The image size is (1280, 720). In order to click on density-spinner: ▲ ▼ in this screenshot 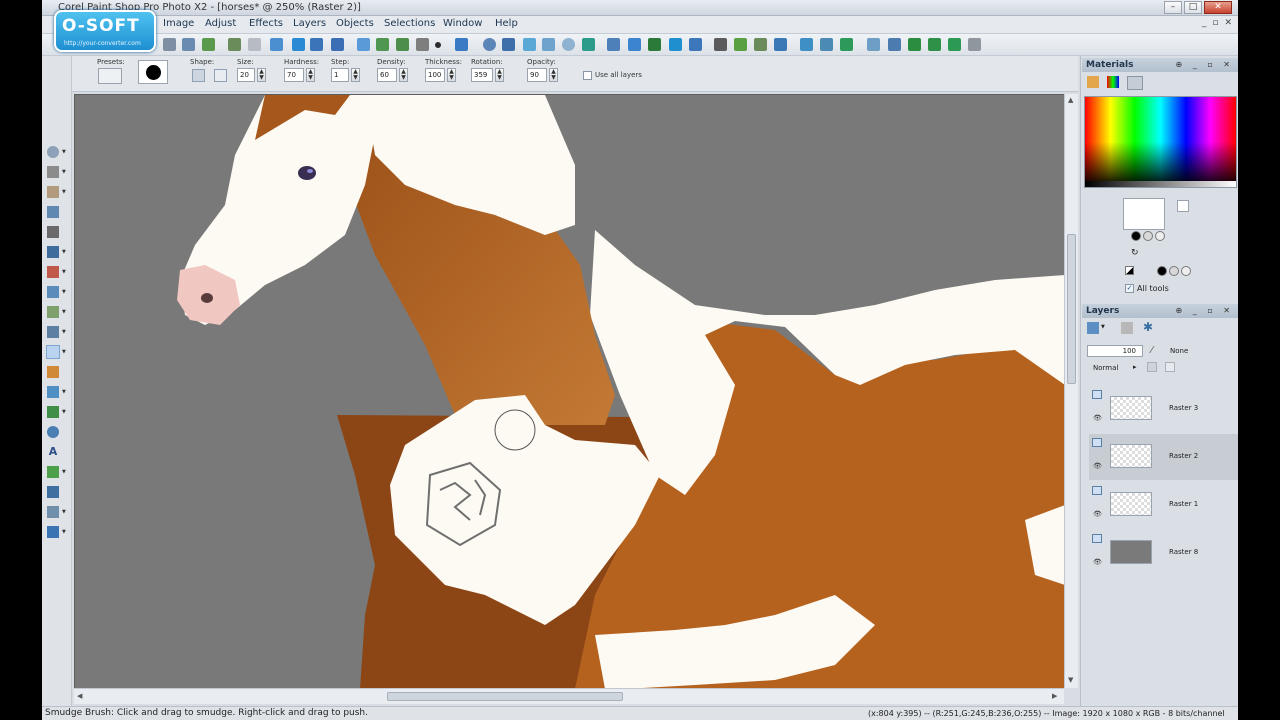, I will do `click(403, 75)`.